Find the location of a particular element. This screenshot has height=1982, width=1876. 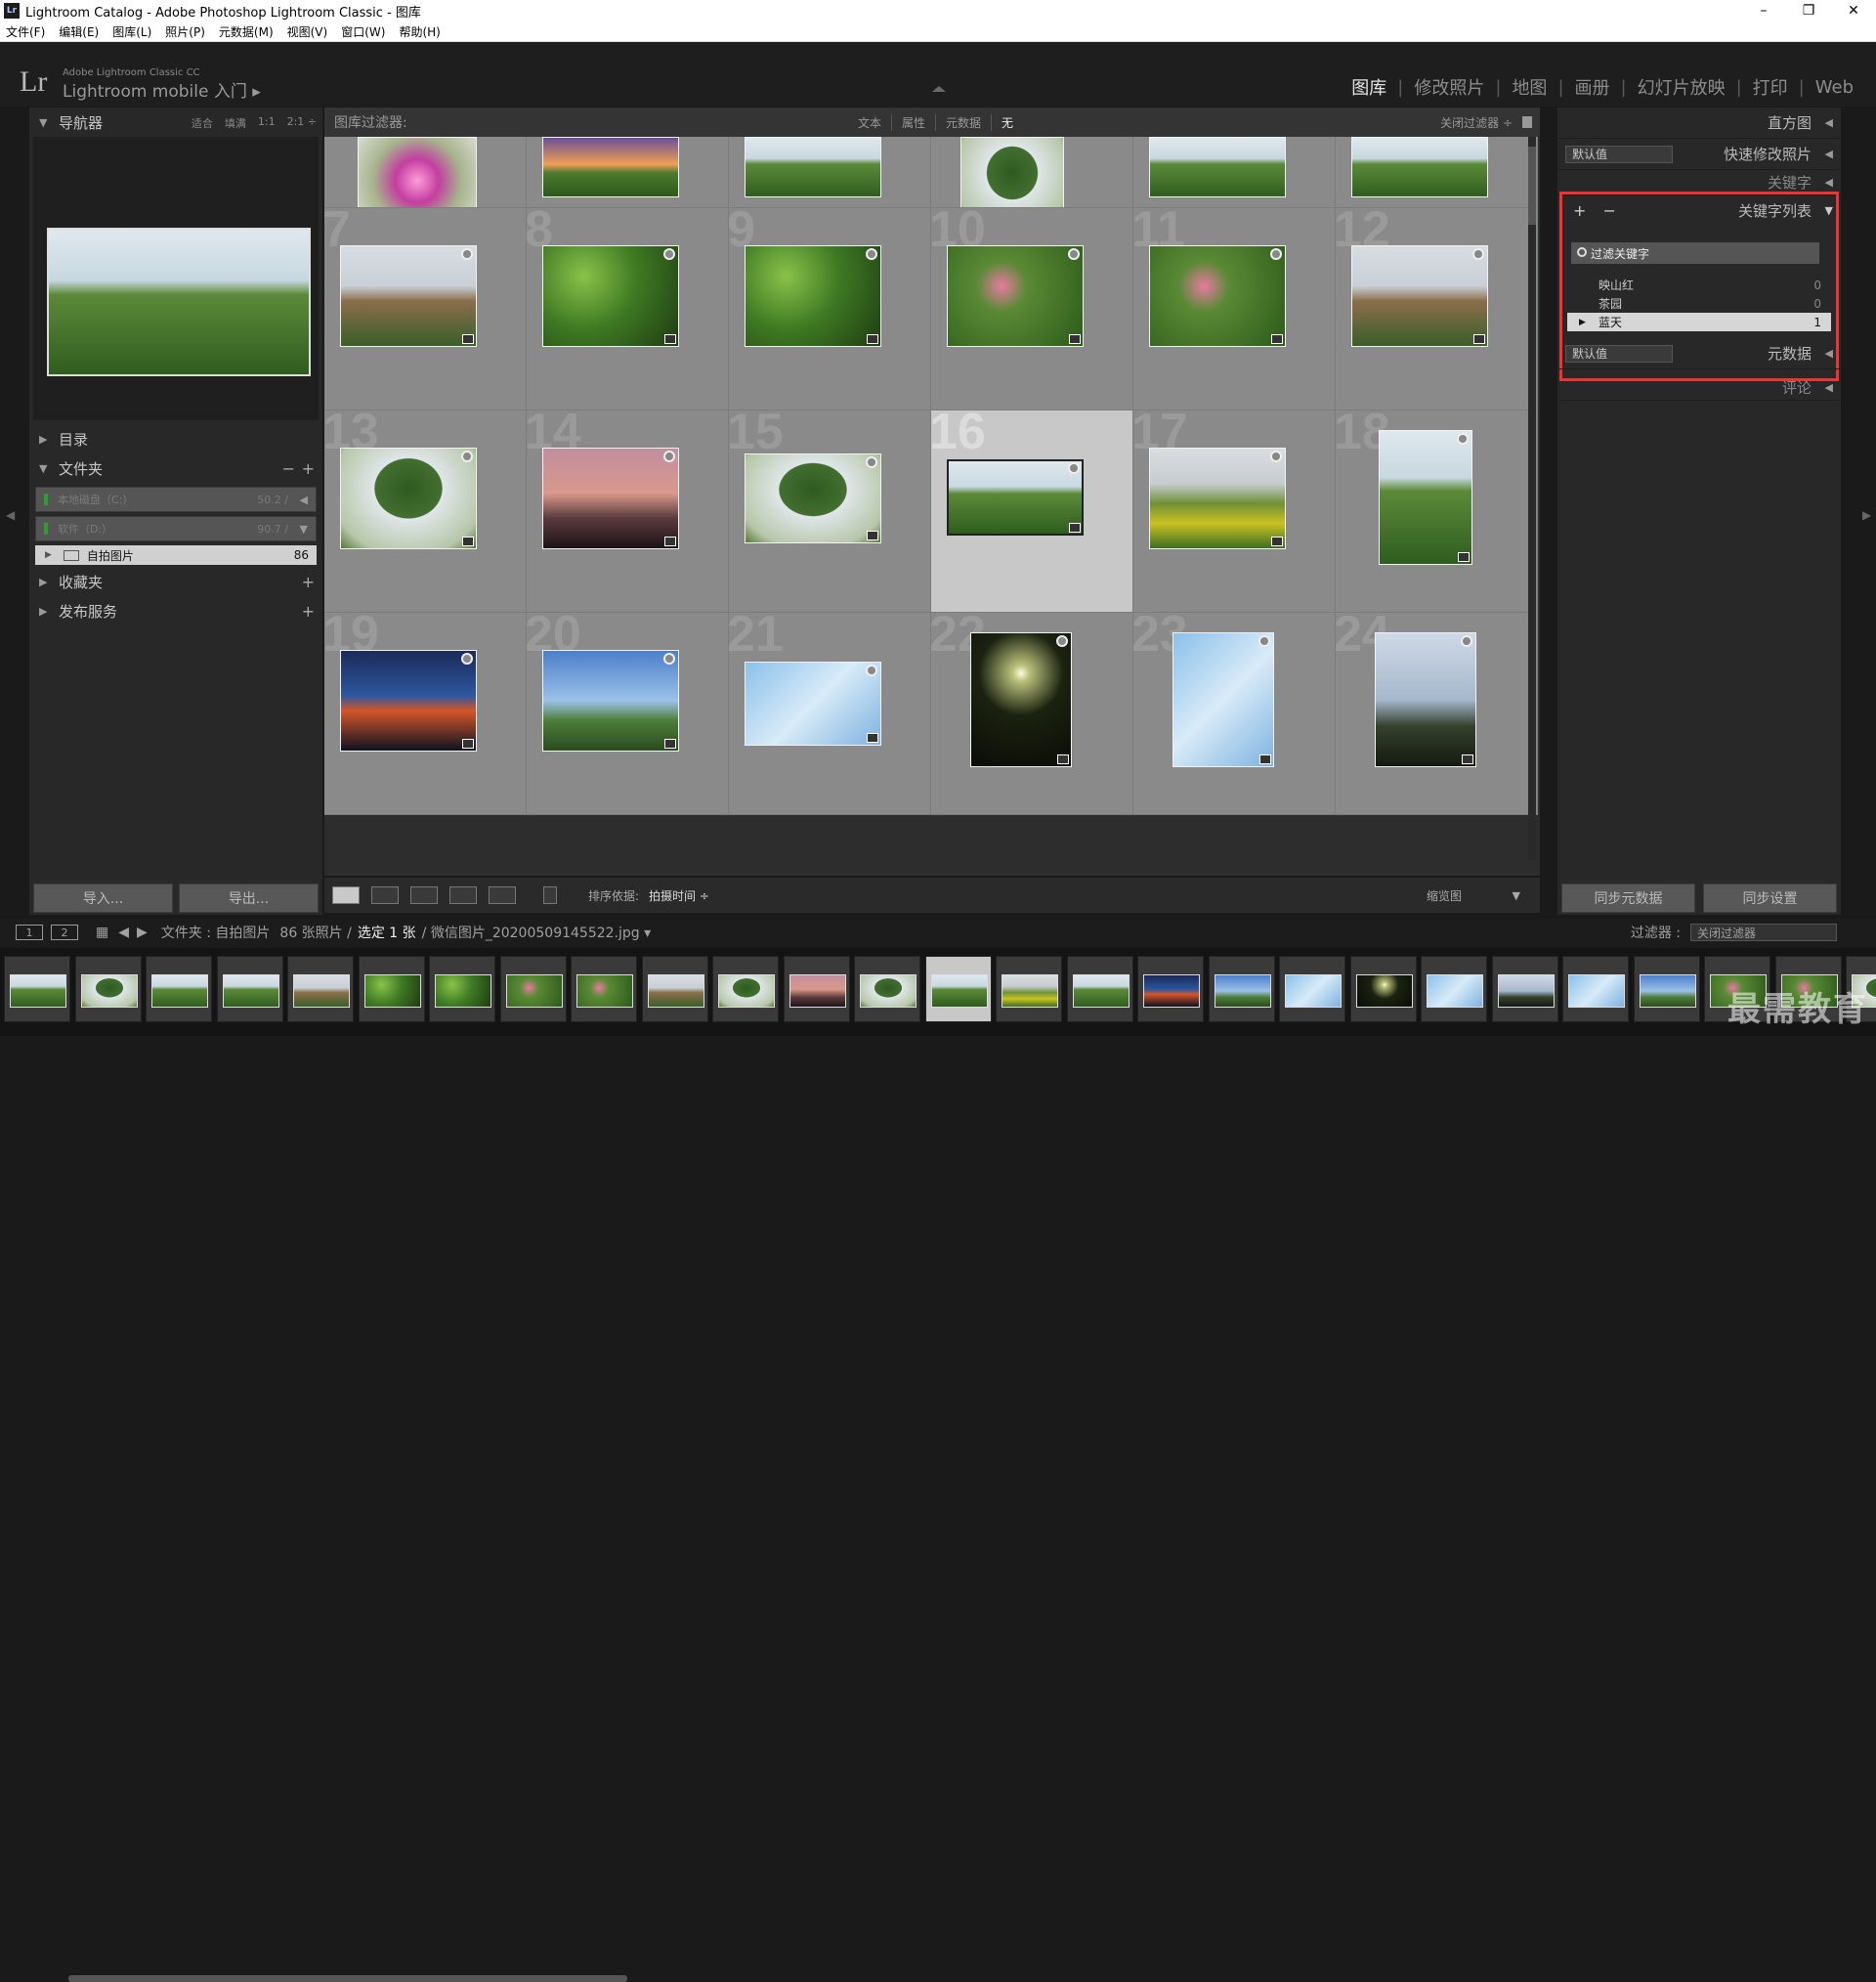

grid-icon: ▦ is located at coordinates (102, 933).